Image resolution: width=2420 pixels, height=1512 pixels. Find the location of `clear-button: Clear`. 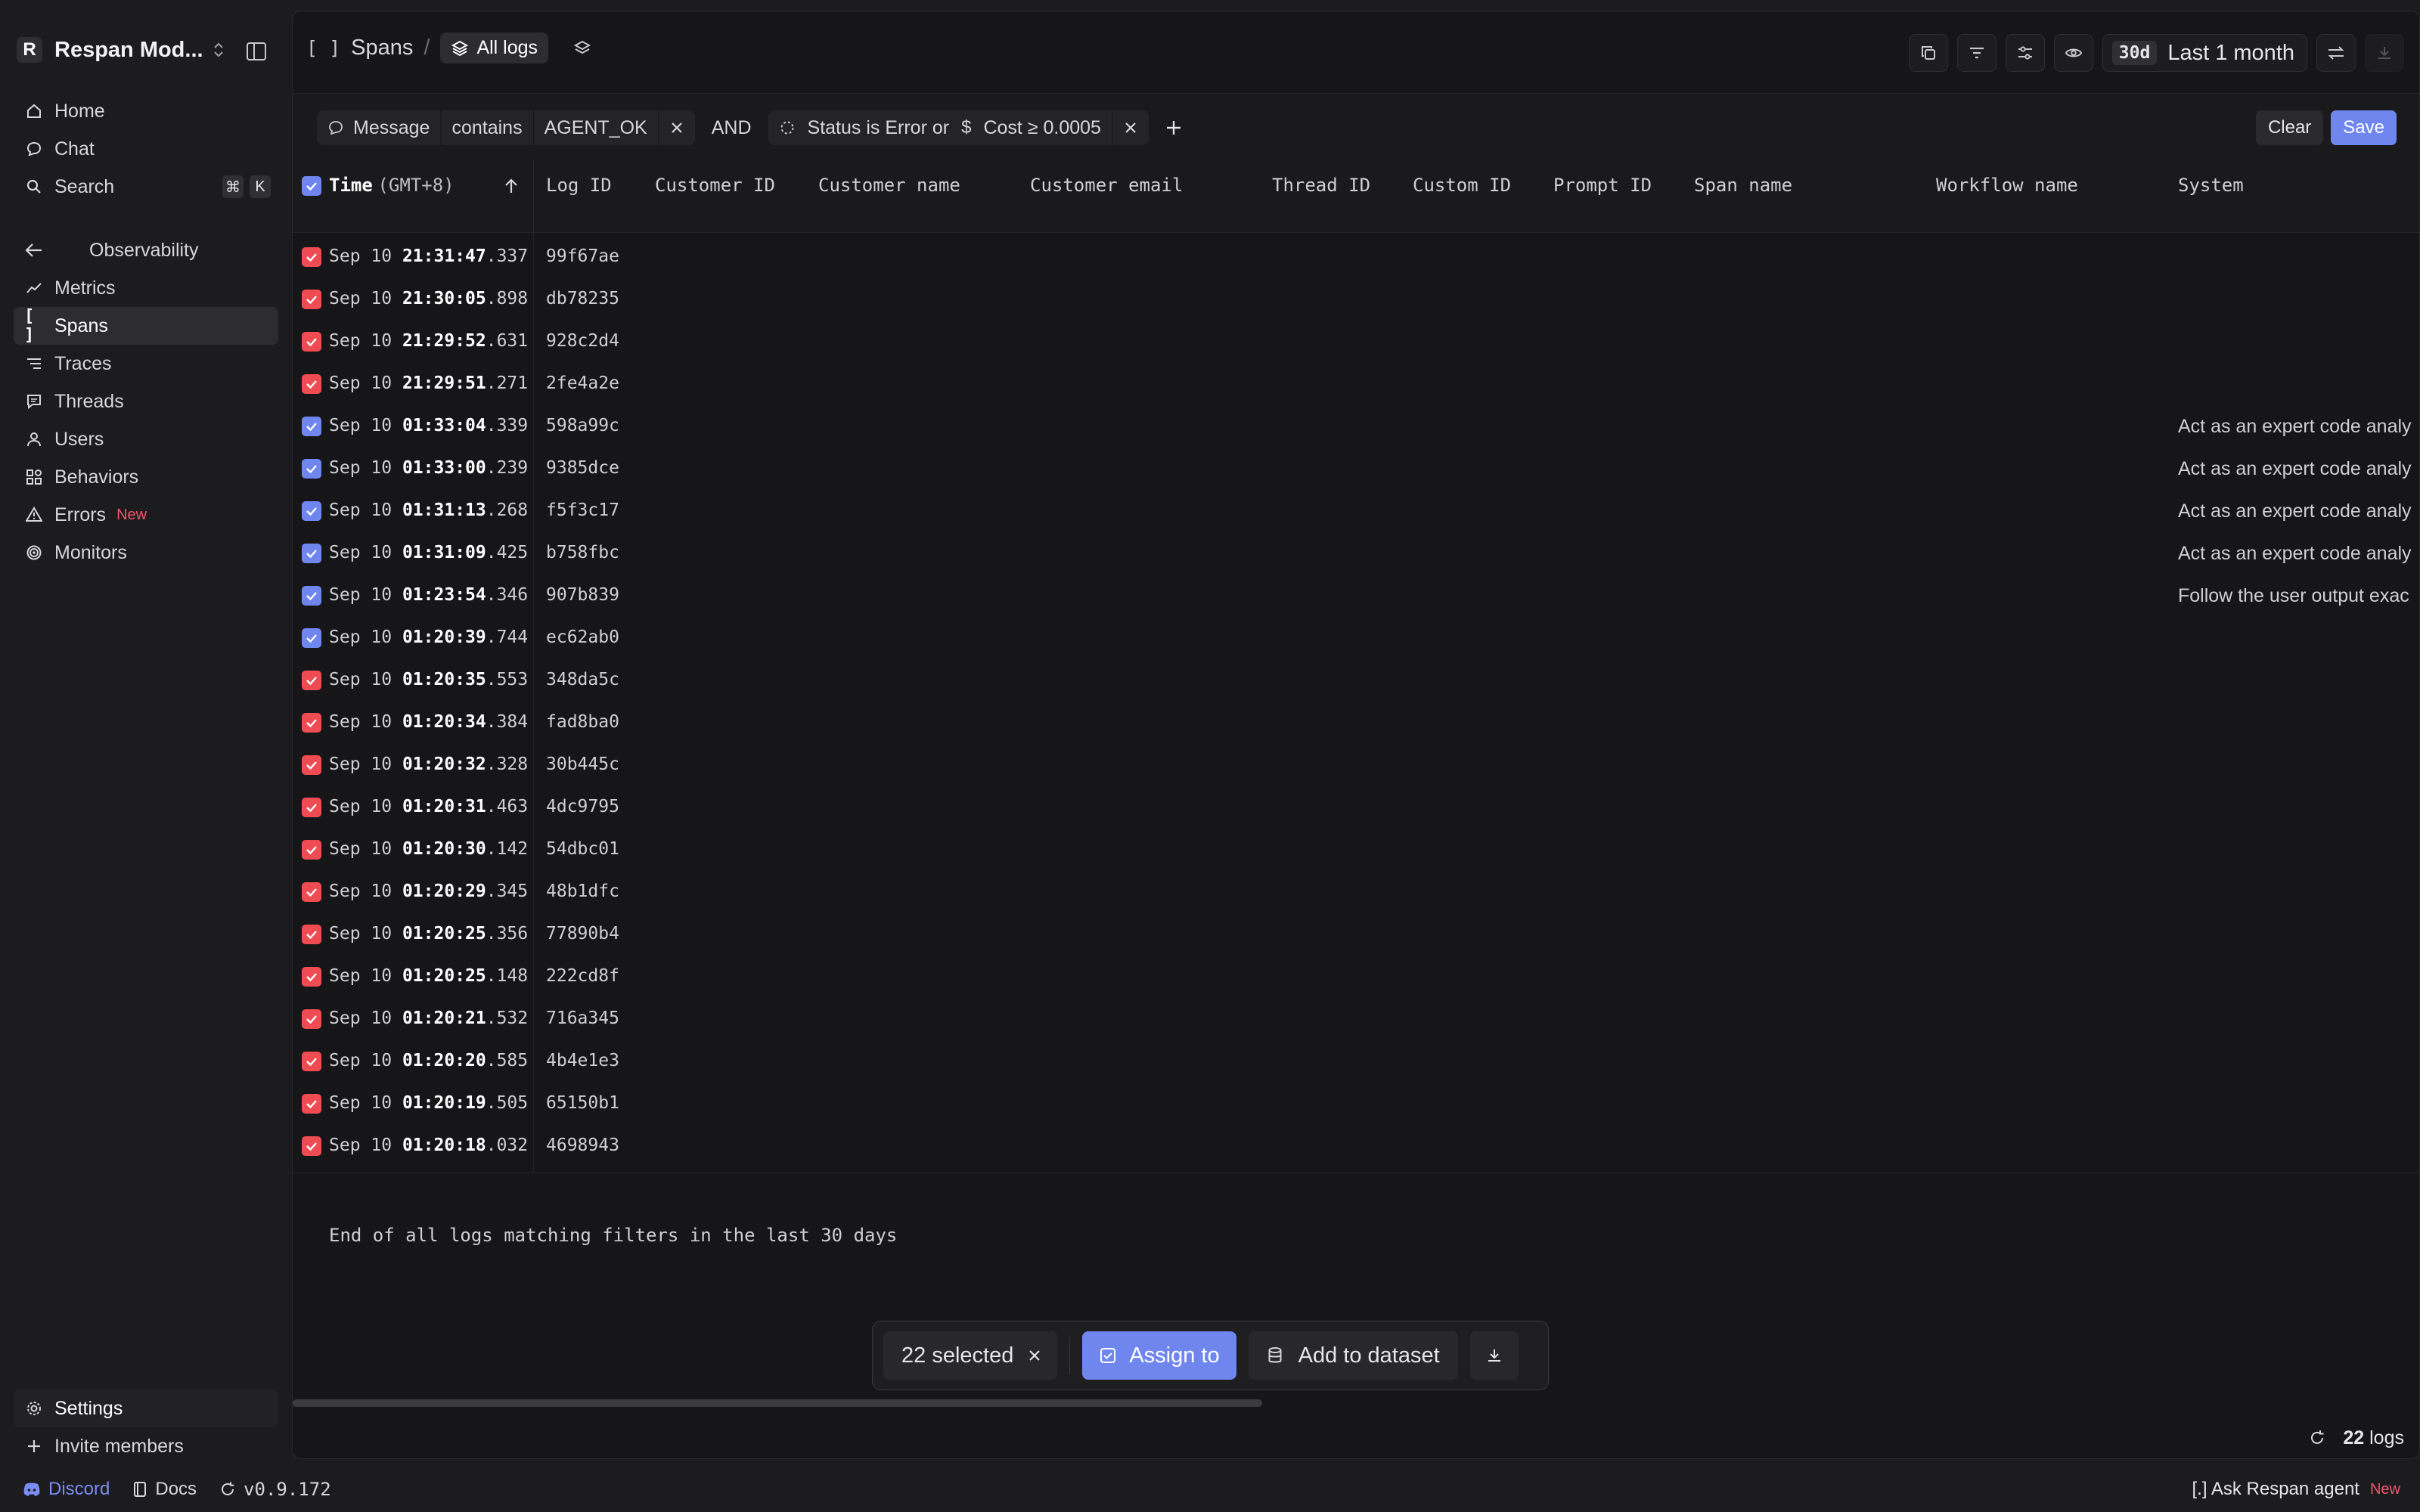

clear-button: Clear is located at coordinates (2289, 127).